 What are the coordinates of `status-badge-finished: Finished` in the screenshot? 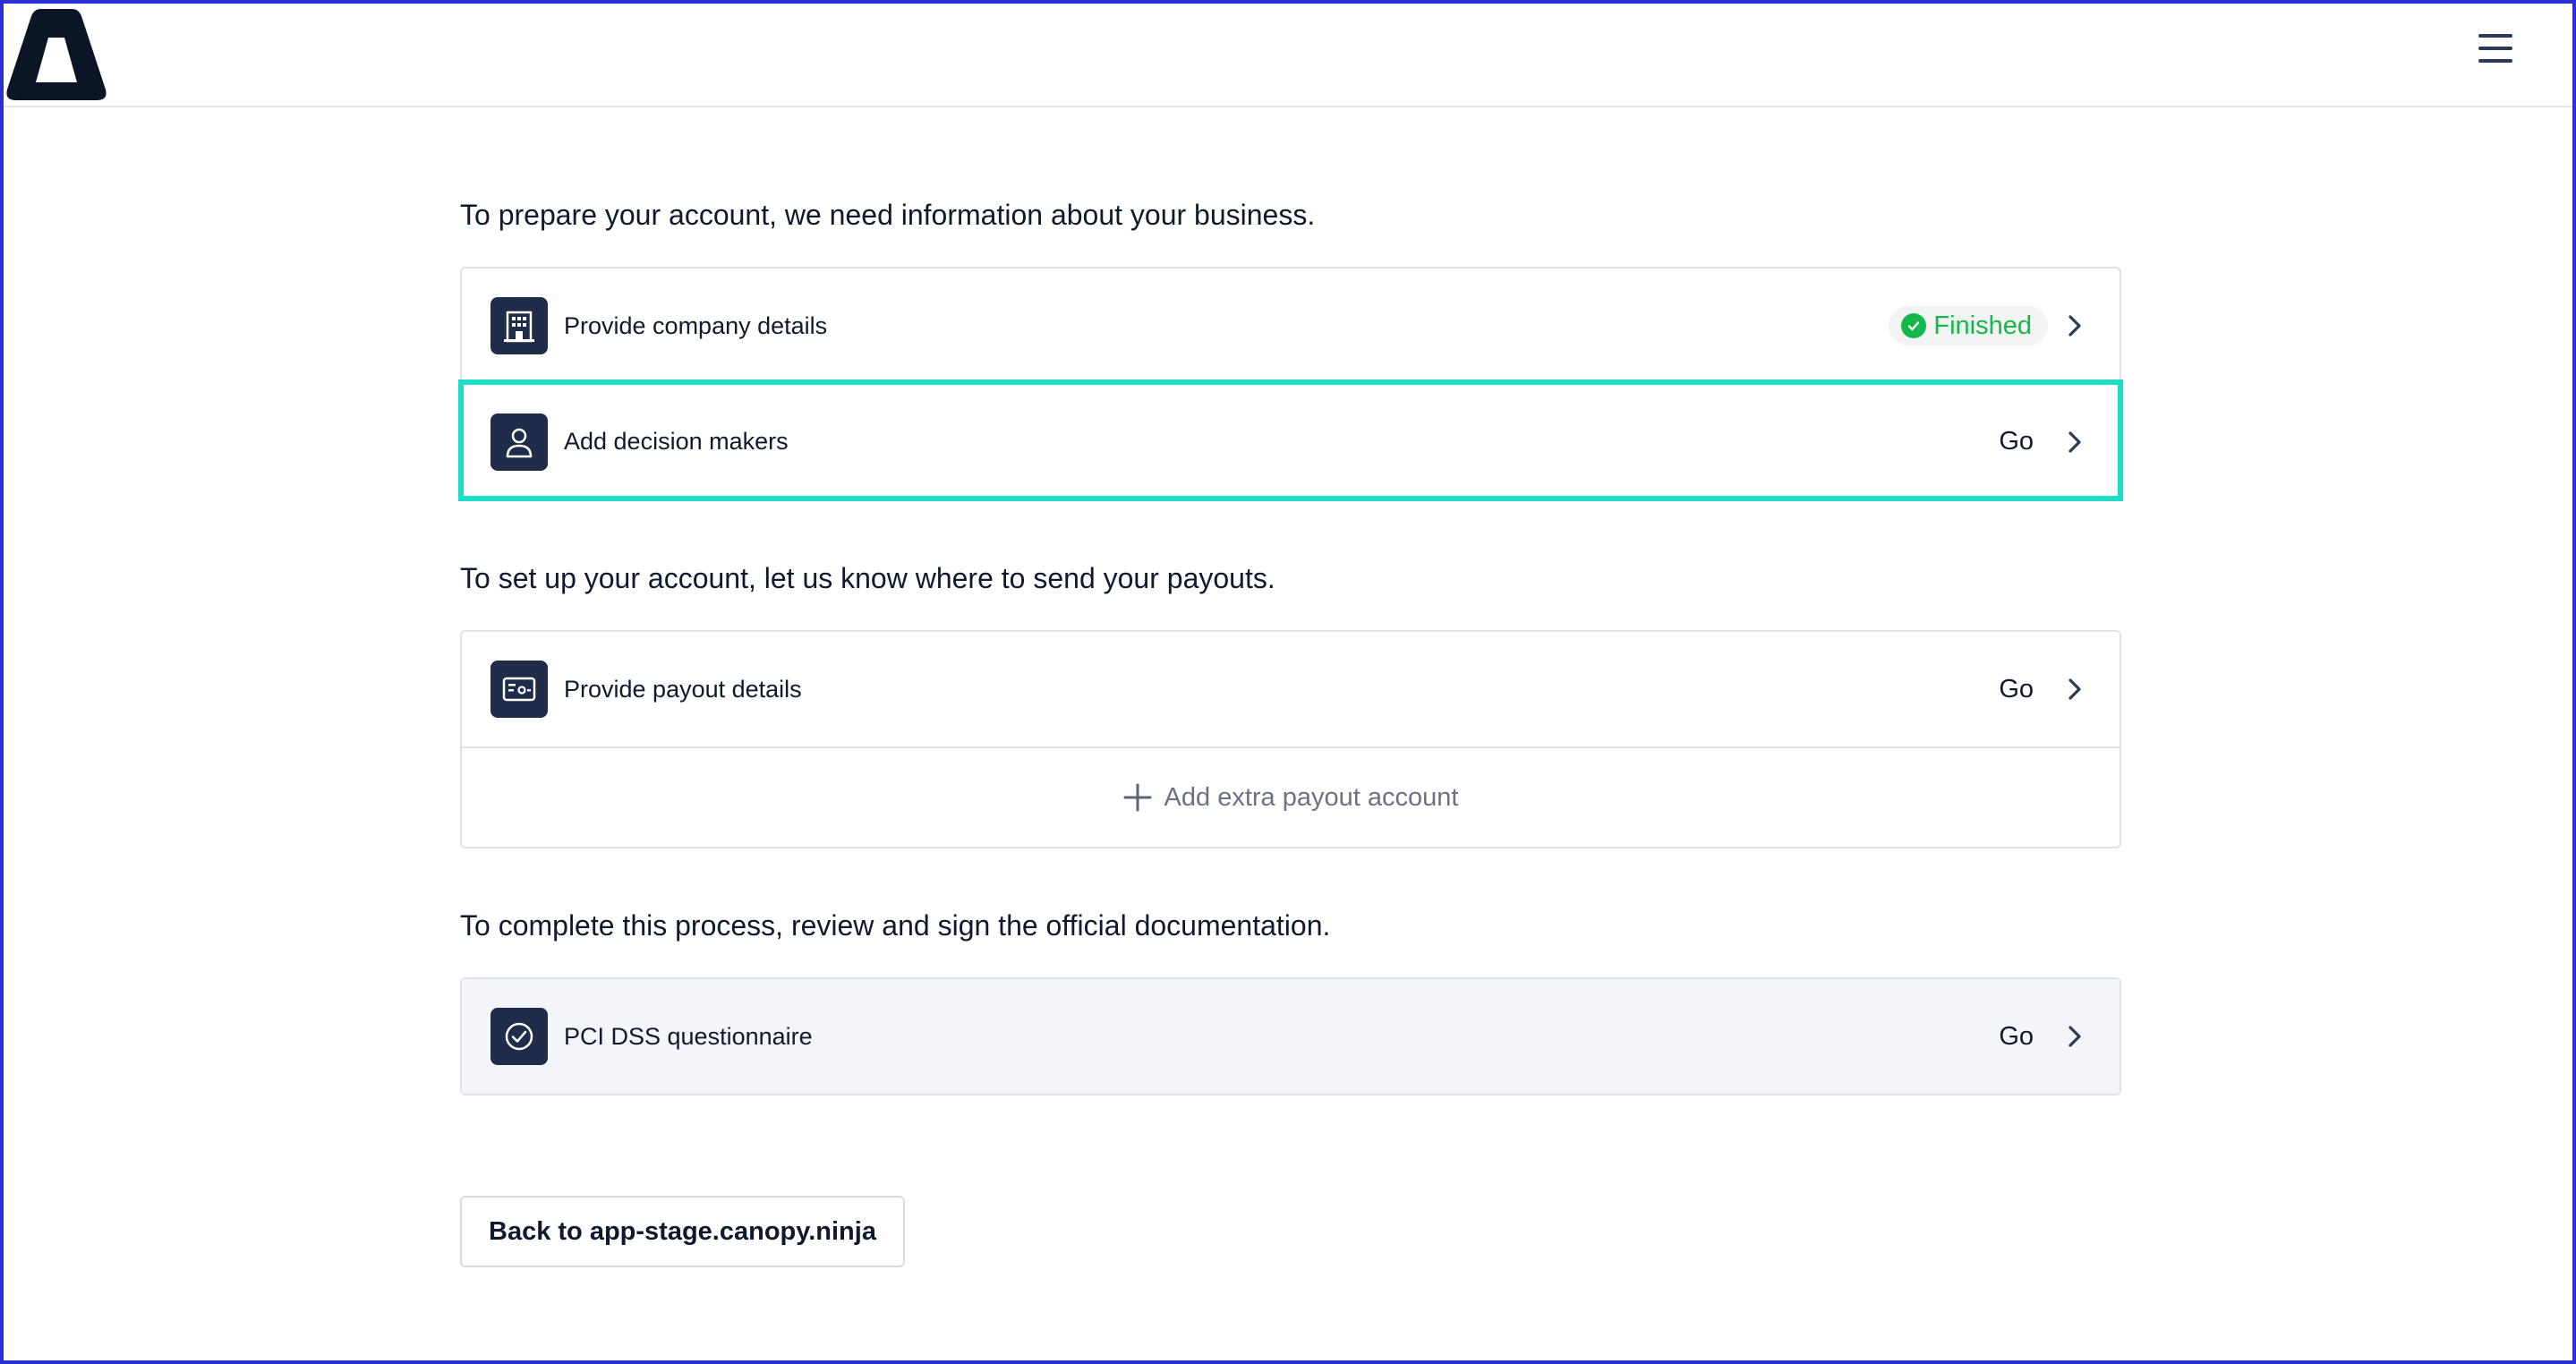 It's located at (1968, 325).